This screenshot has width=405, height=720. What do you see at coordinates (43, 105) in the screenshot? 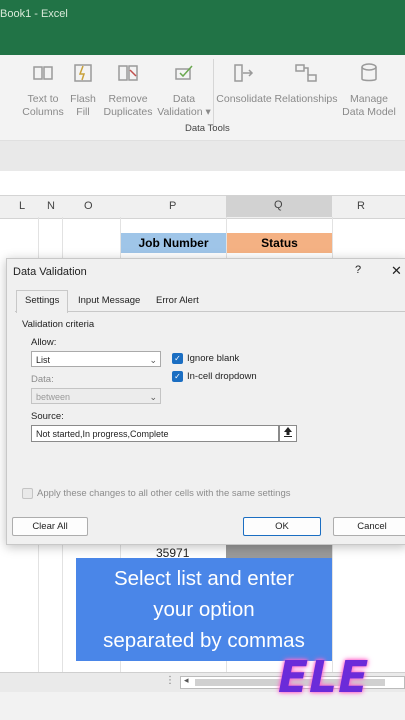
I see `text-to-columns-label: Text to Columns` at bounding box center [43, 105].